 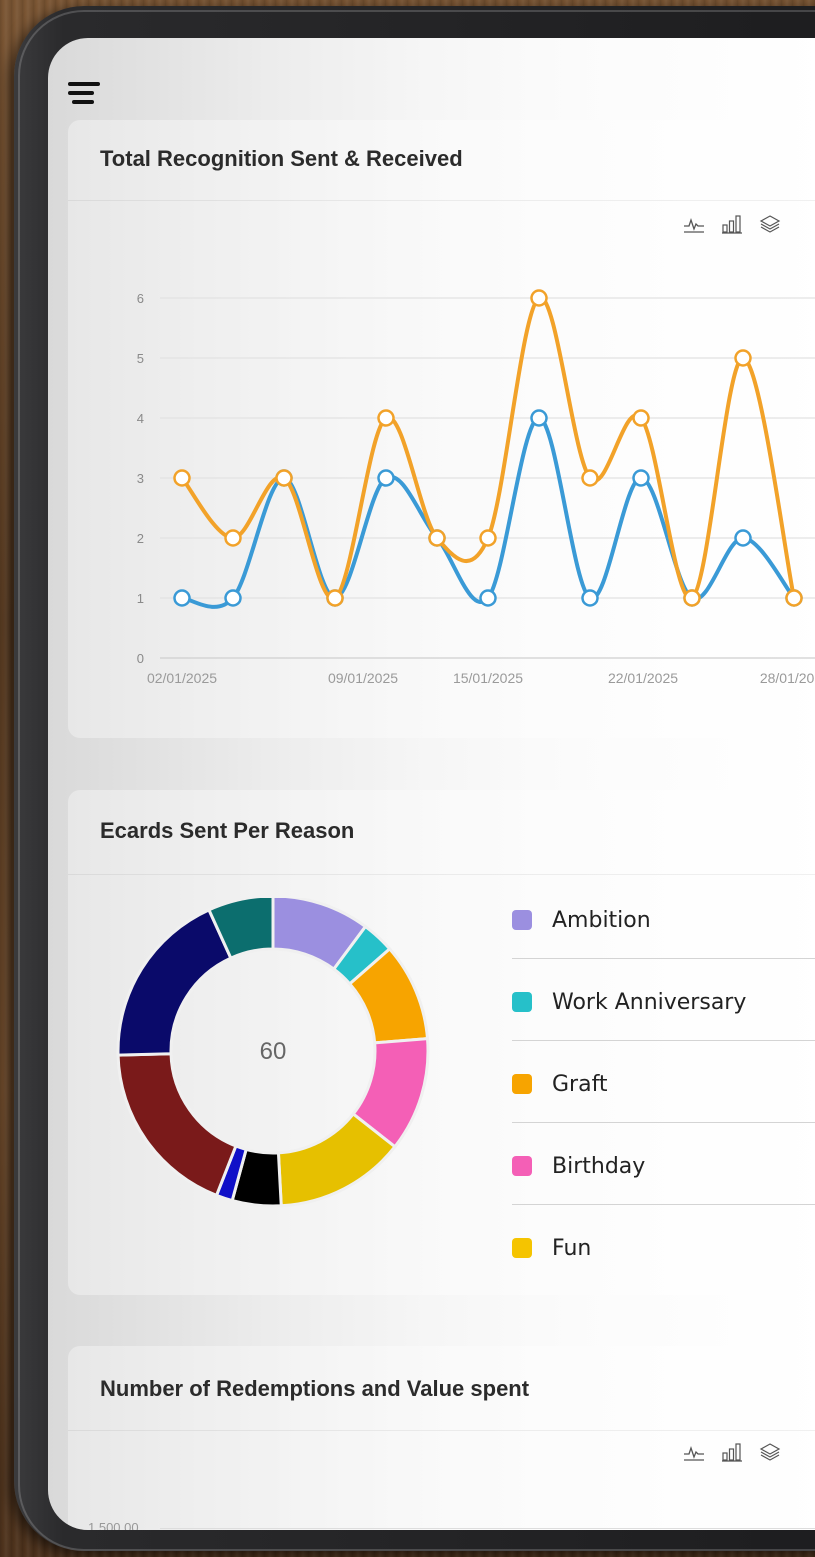 I want to click on legend-item: Birthday, so click(x=663, y=1196).